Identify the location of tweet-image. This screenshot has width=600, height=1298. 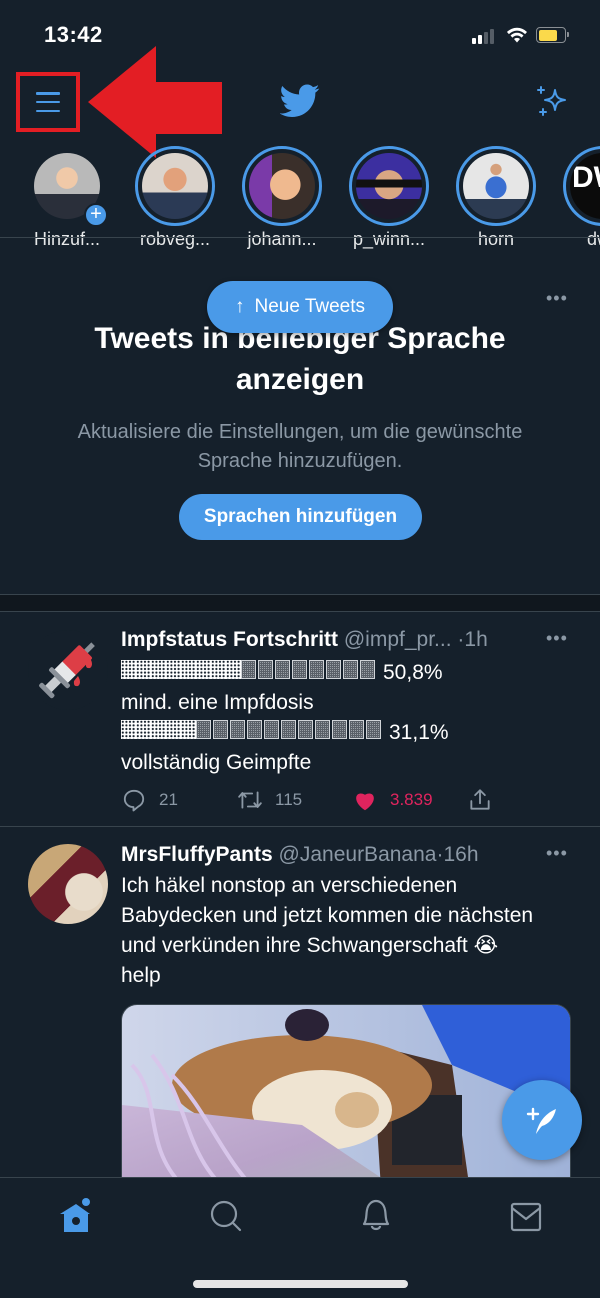
(346, 1104).